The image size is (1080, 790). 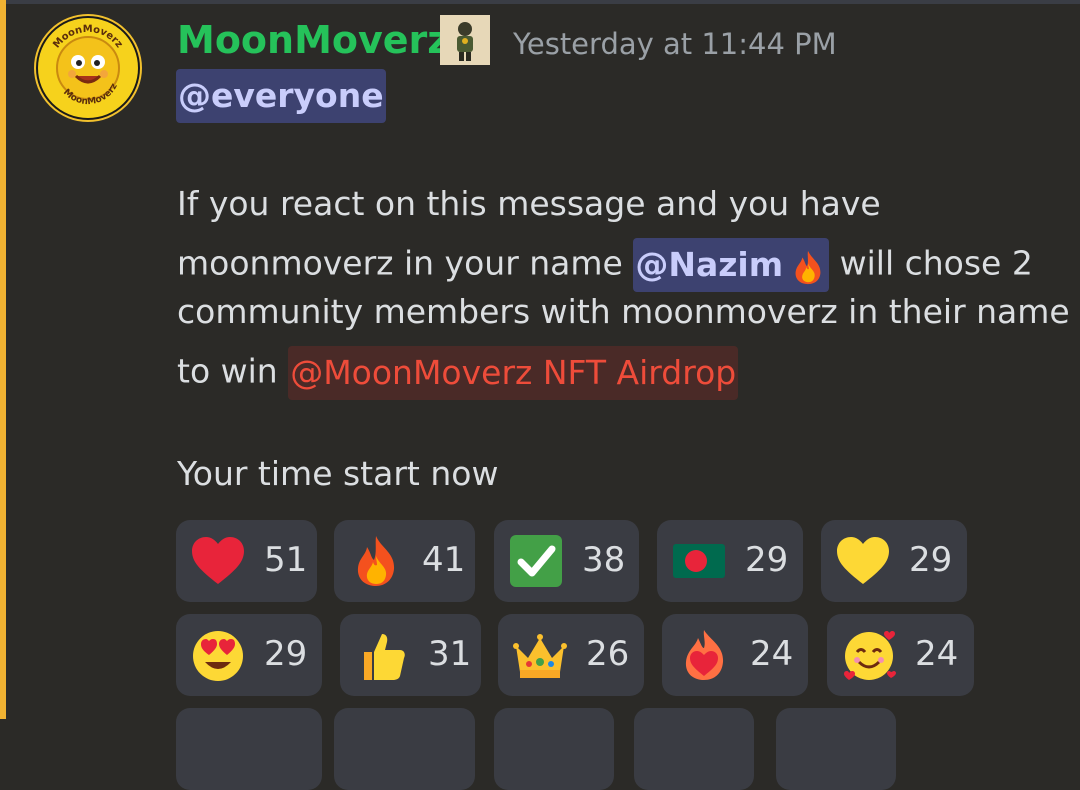 I want to click on reaction-fire: 41, so click(x=404, y=561).